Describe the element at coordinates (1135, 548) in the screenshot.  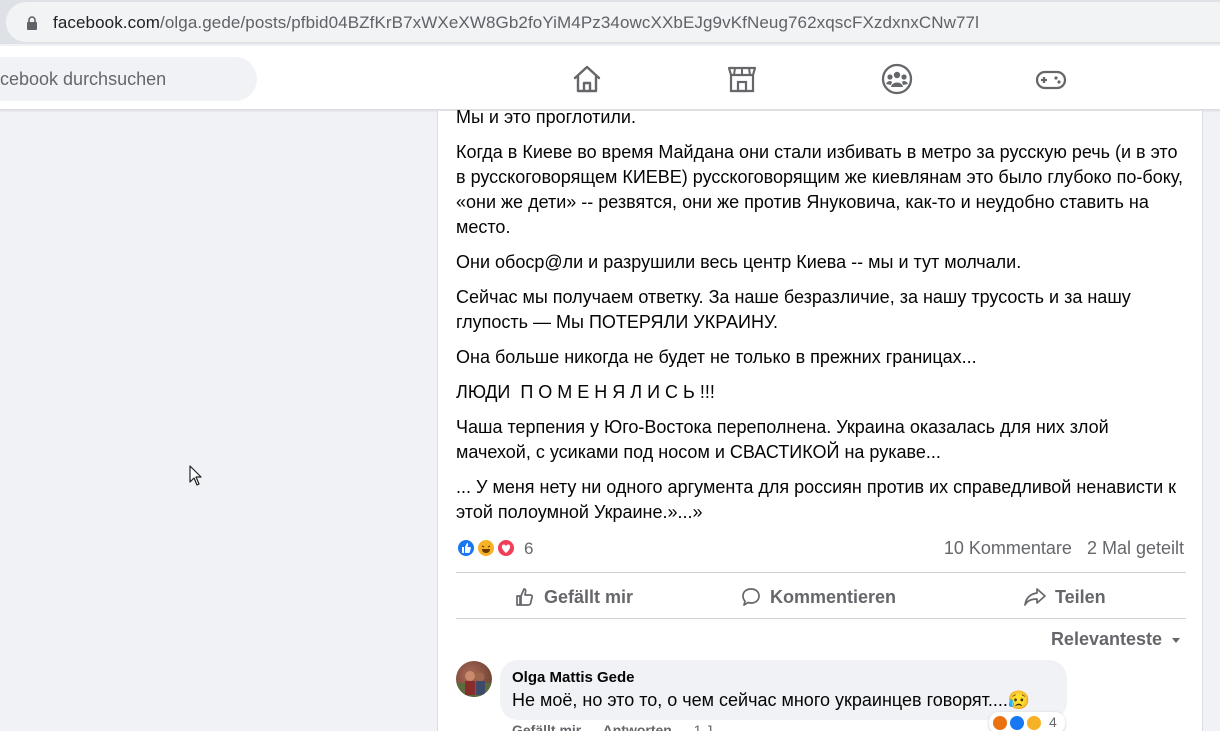
I see `shares-count-link: 2 Mal geteilt` at that location.